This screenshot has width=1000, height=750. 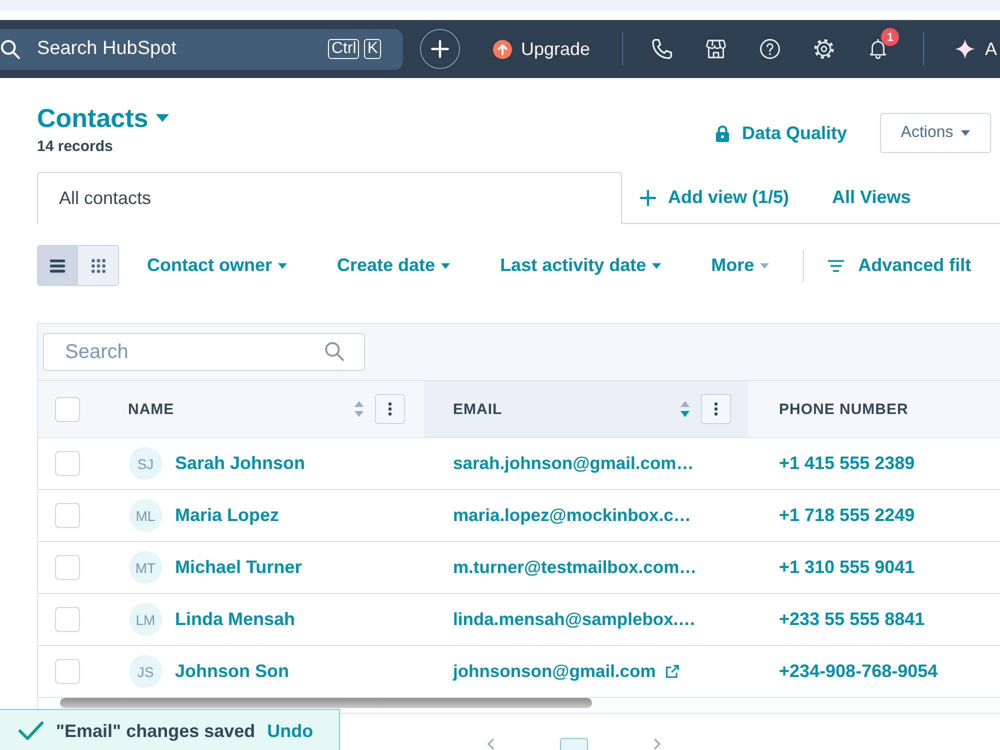 What do you see at coordinates (662, 49) in the screenshot?
I see `phone-icon` at bounding box center [662, 49].